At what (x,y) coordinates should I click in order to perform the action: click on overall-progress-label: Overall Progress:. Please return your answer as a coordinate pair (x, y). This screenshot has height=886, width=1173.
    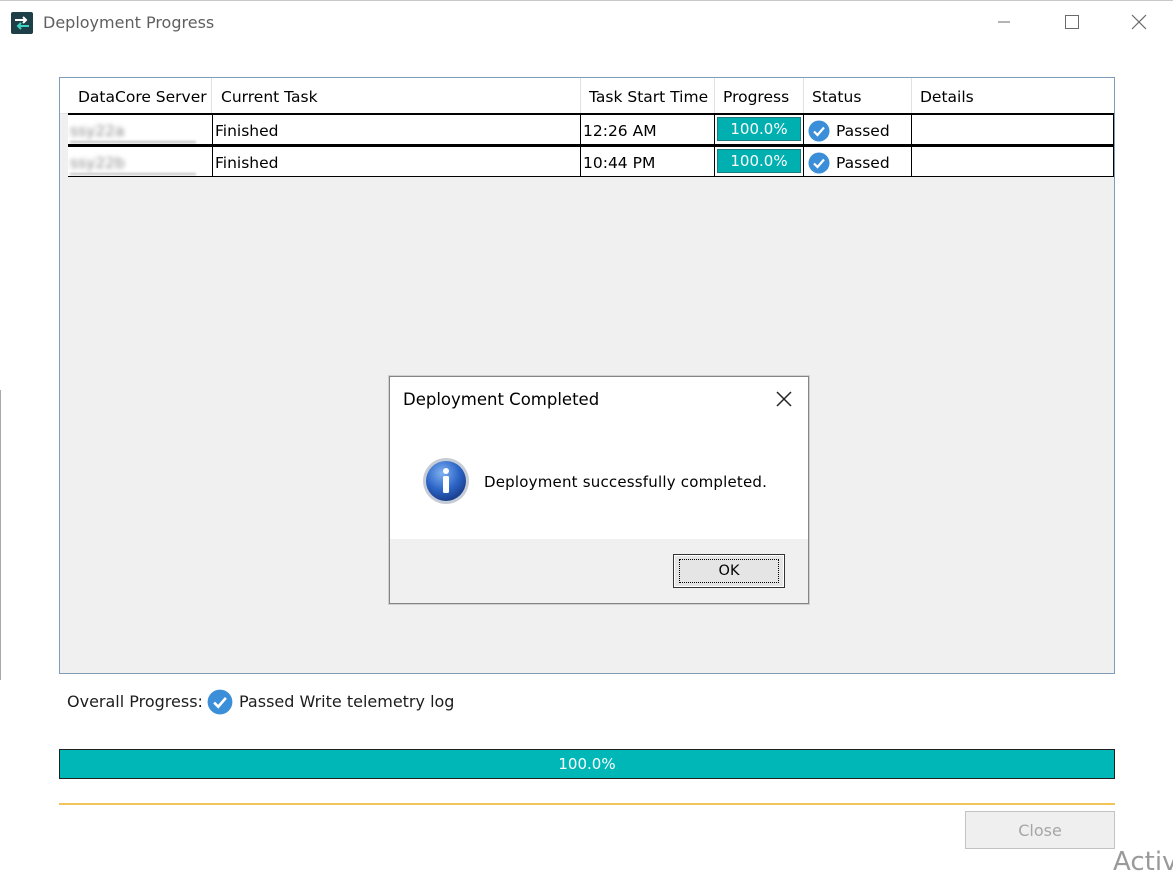
    Looking at the image, I should click on (135, 701).